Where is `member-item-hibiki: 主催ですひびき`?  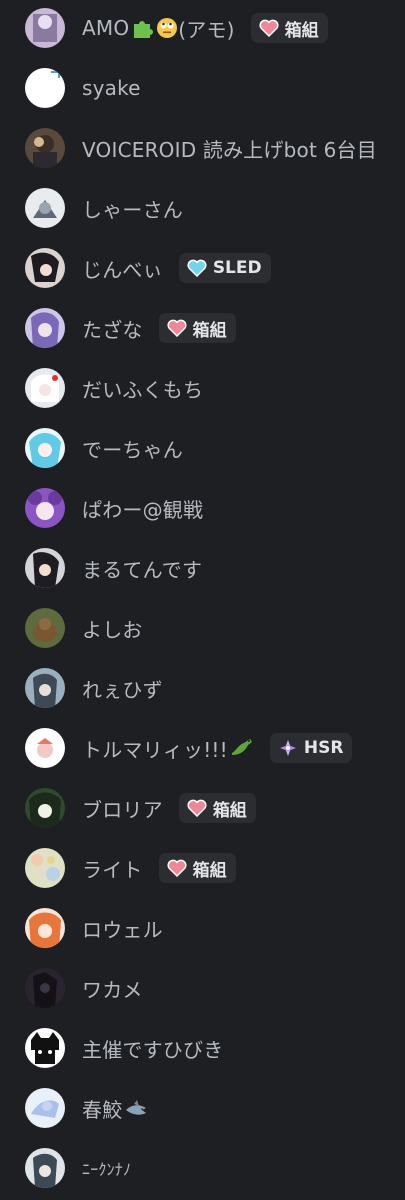 member-item-hibiki: 主催ですひびき is located at coordinates (202, 1048).